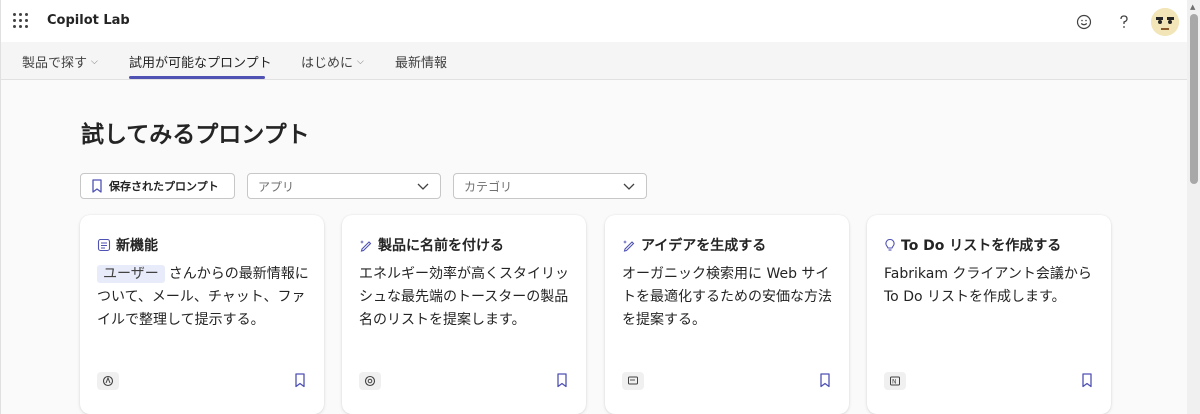 This screenshot has width=1200, height=414. I want to click on nav-item-getting-started: はじめに ⌵, so click(332, 61).